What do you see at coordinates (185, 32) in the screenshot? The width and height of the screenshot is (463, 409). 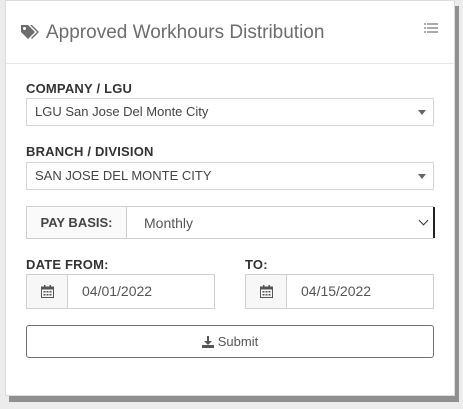 I see `panel-title: Approved Workhours Distribution` at bounding box center [185, 32].